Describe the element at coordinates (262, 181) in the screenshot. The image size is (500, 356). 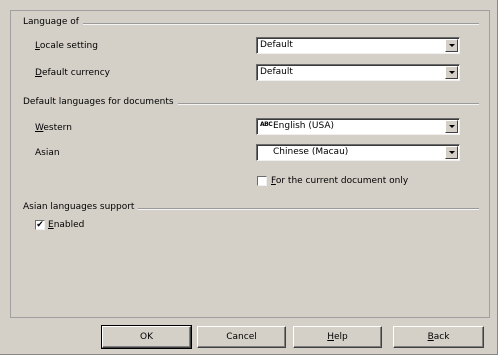
I see `current-document-only-checkbox` at that location.